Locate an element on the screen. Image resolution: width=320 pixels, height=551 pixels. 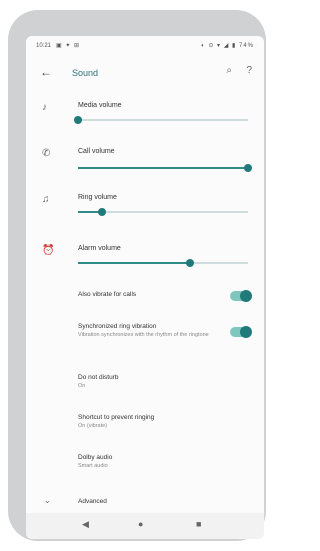
do-not-disturb-row: Do not disturb On is located at coordinates (145, 385).